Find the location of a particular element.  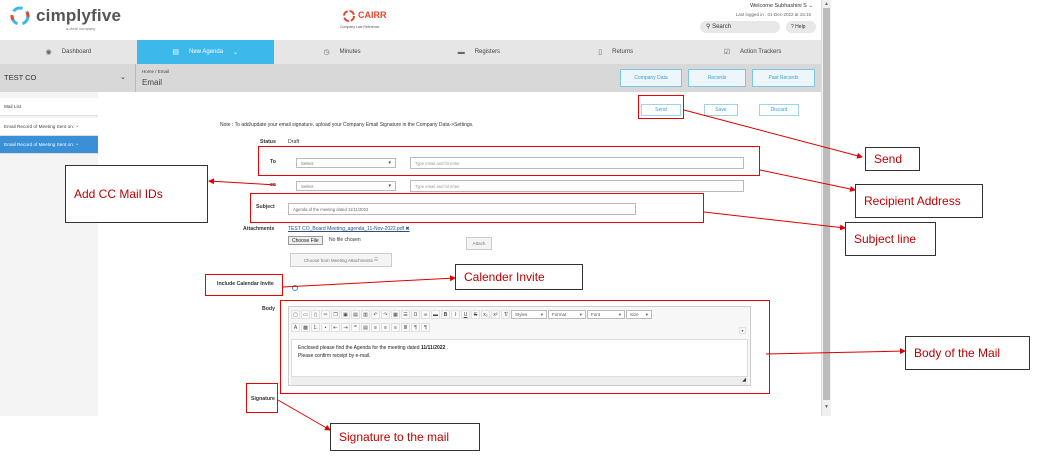

nav-action-trackers: ☑ Action Trackers is located at coordinates (752, 52).